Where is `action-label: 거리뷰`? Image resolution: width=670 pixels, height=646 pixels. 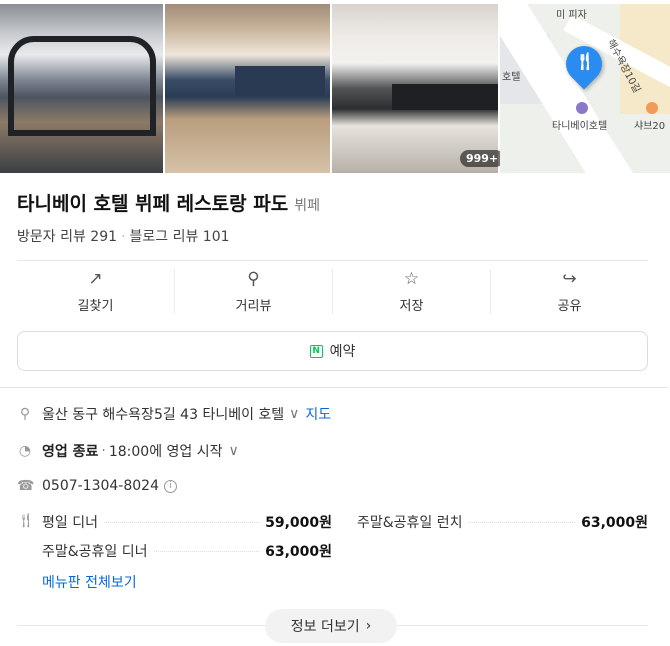
action-label: 거리뷰 is located at coordinates (253, 306).